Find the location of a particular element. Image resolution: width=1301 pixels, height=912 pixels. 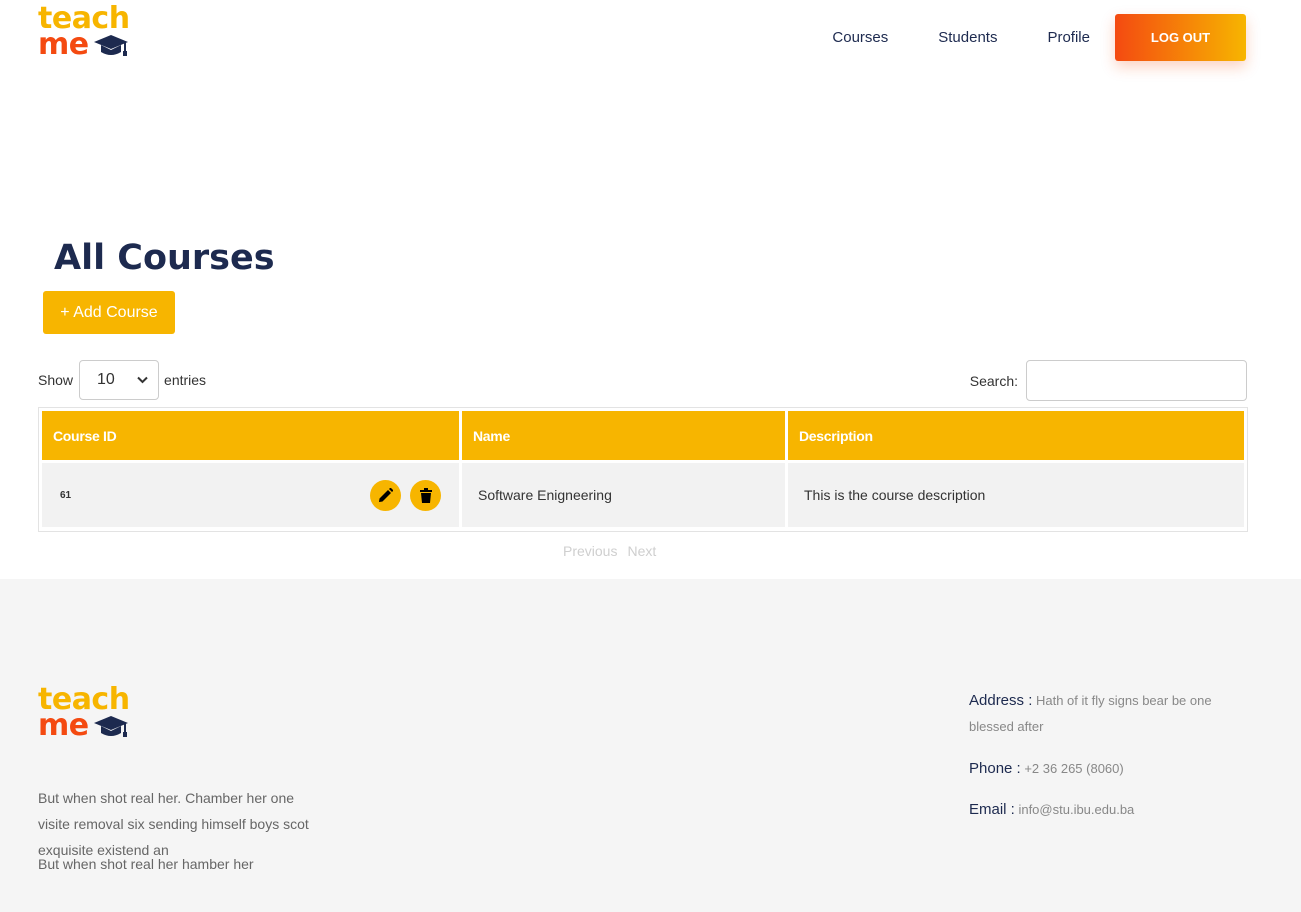

nav-item-students: Students is located at coordinates (967, 37).